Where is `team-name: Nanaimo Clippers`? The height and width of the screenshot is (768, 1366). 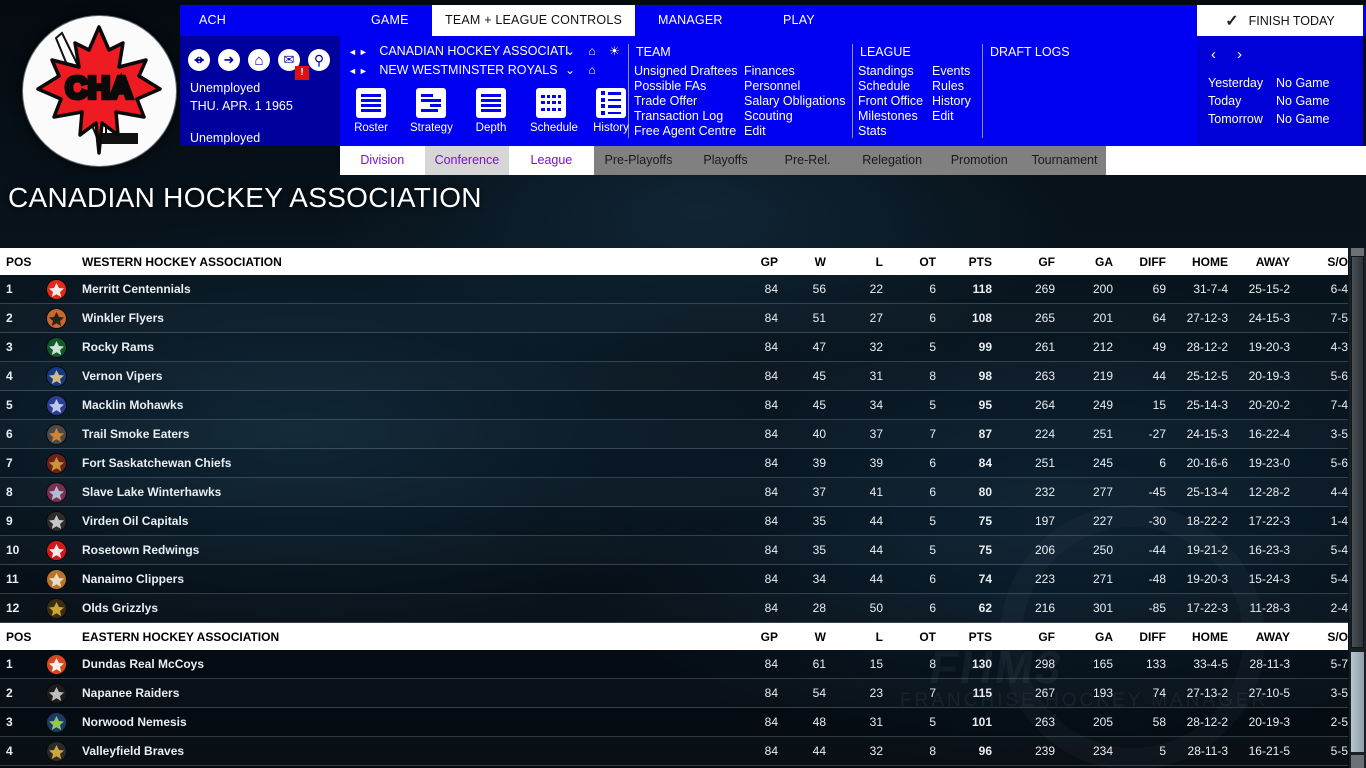
team-name: Nanaimo Clippers is located at coordinates (133, 579).